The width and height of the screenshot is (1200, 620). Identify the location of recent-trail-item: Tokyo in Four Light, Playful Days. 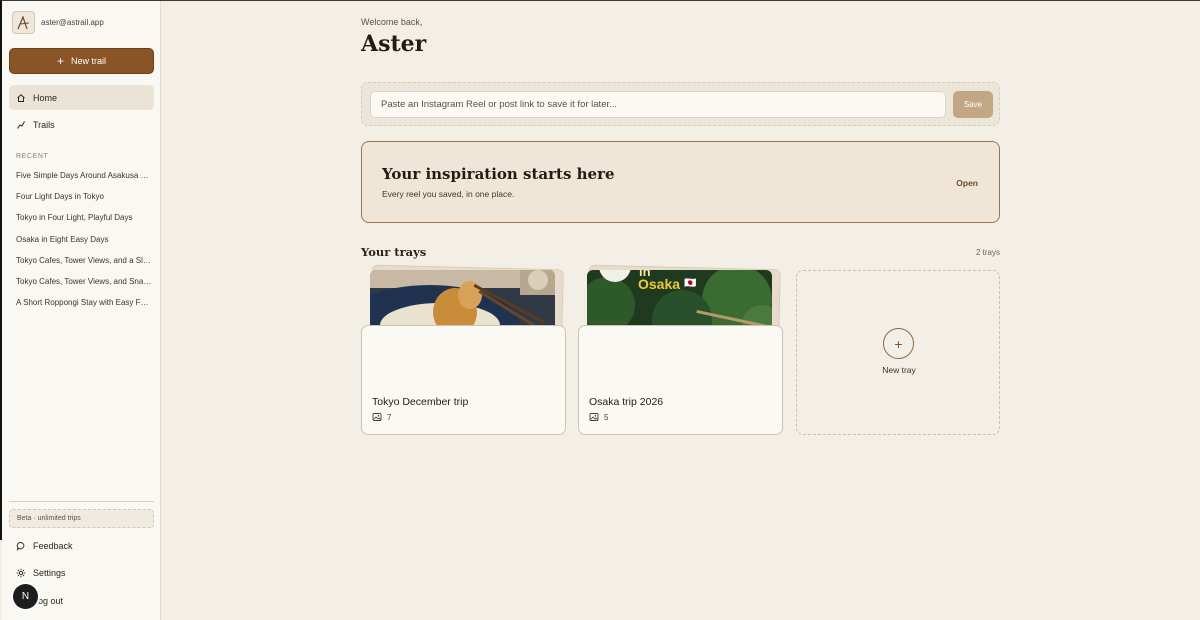
(84, 222).